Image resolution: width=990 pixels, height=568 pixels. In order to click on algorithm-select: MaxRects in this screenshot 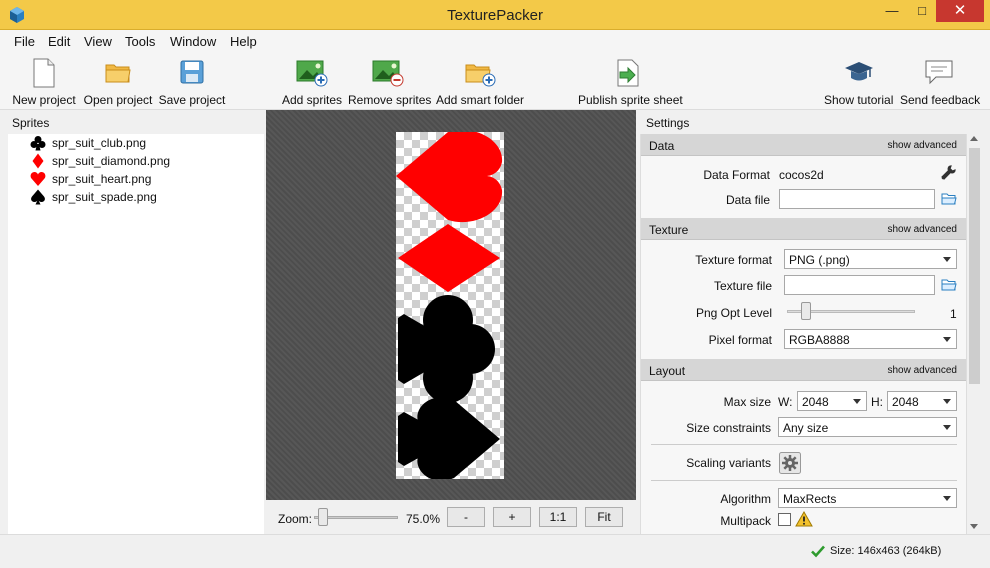, I will do `click(867, 498)`.